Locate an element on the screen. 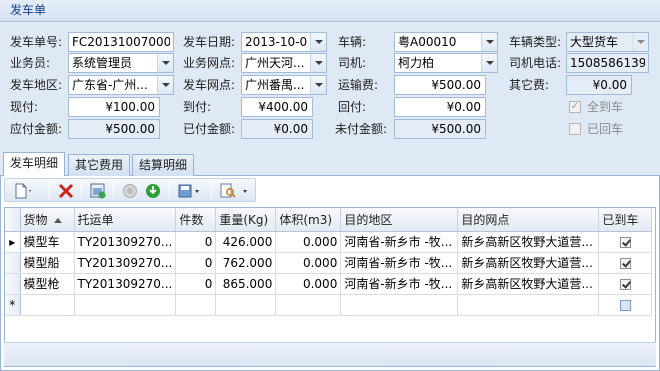  cell-goods: 模型车 is located at coordinates (47, 242).